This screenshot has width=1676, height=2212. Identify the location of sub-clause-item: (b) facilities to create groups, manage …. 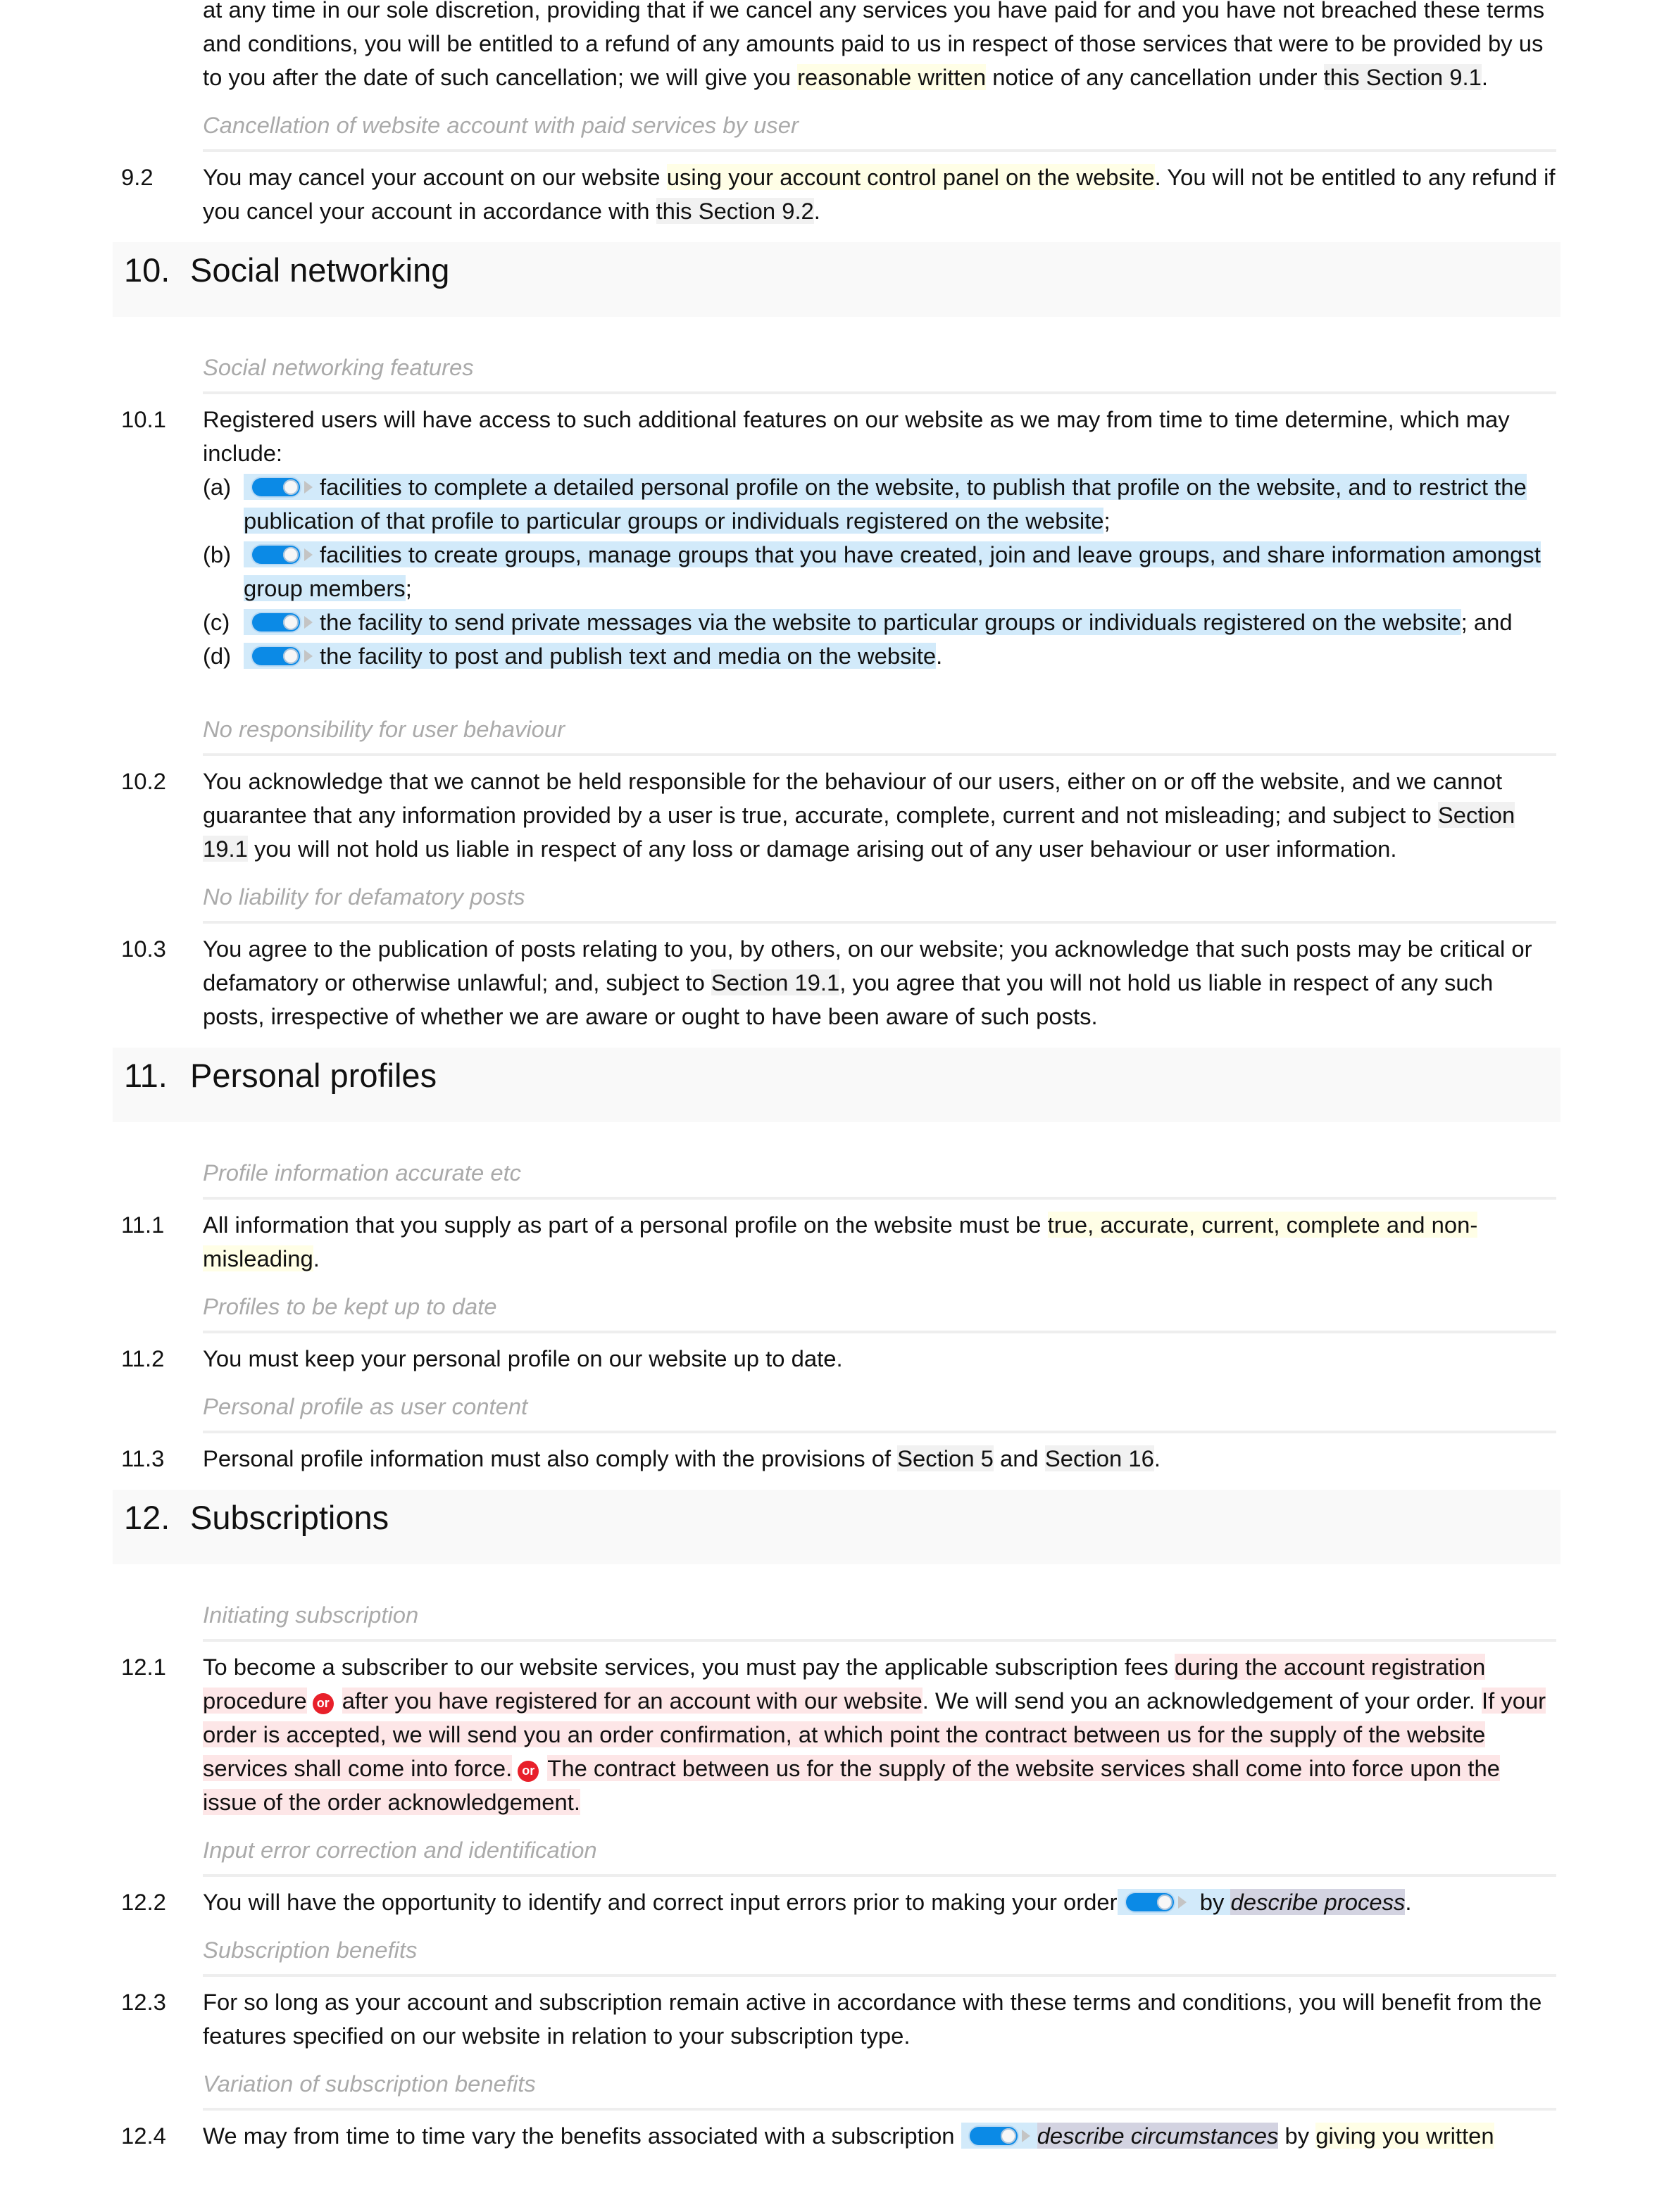
(880, 571).